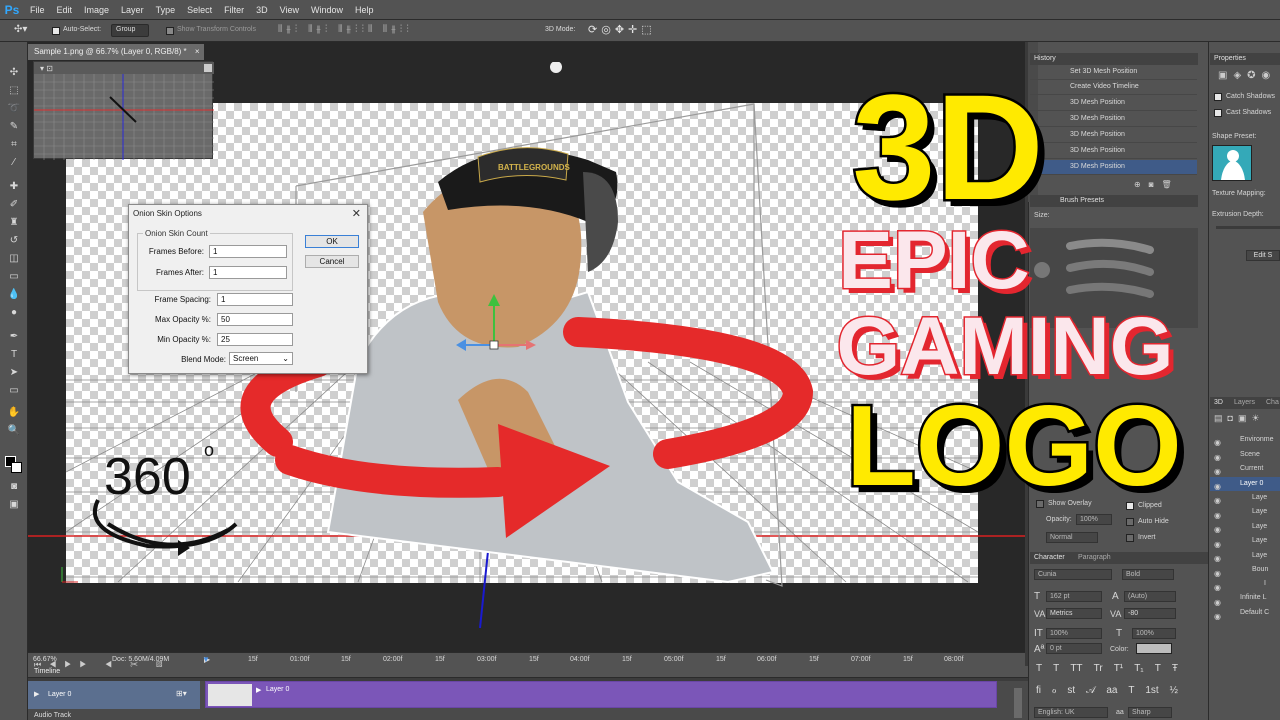 This screenshot has width=1280, height=720. What do you see at coordinates (1074, 633) in the screenshot?
I see `vertical-scale-input: 100%` at bounding box center [1074, 633].